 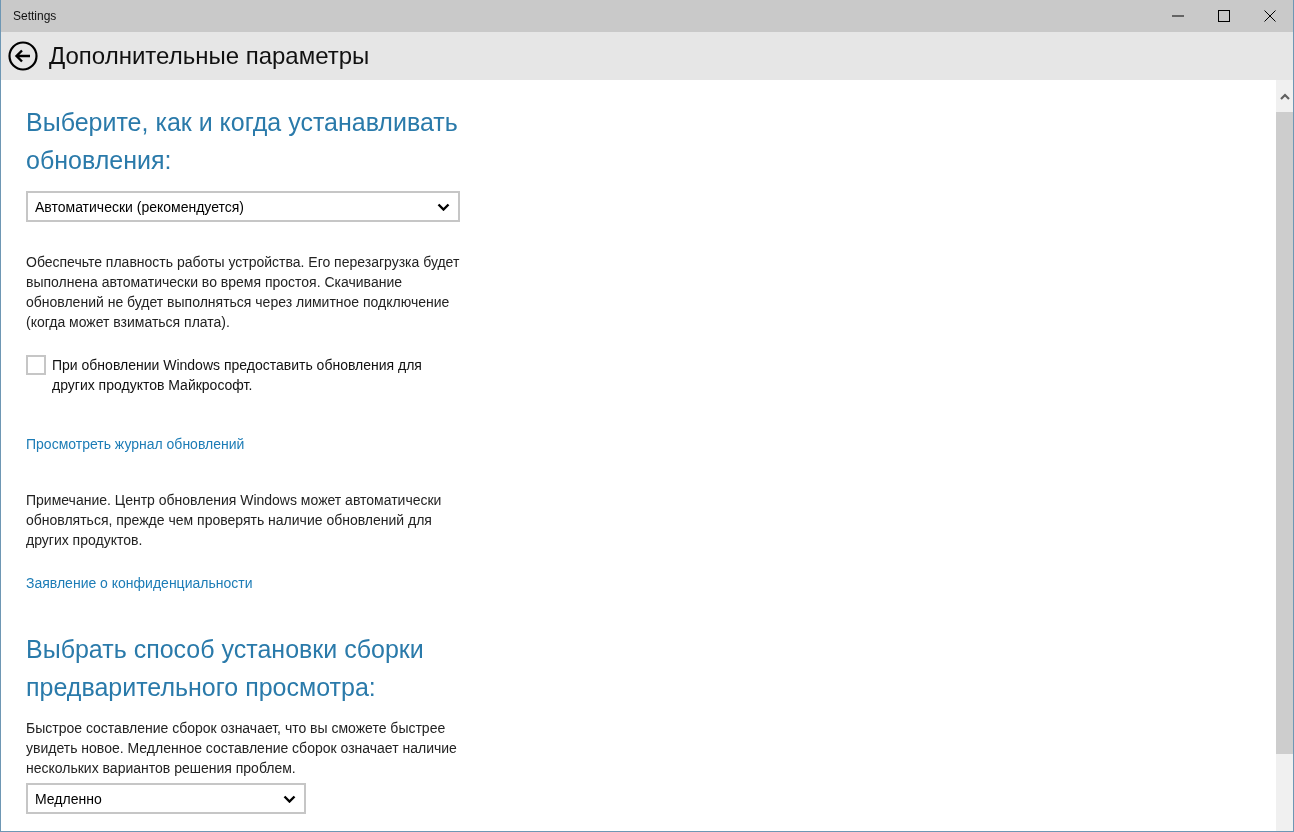 I want to click on link: Заявление о конфиденциальности, so click(x=139, y=583).